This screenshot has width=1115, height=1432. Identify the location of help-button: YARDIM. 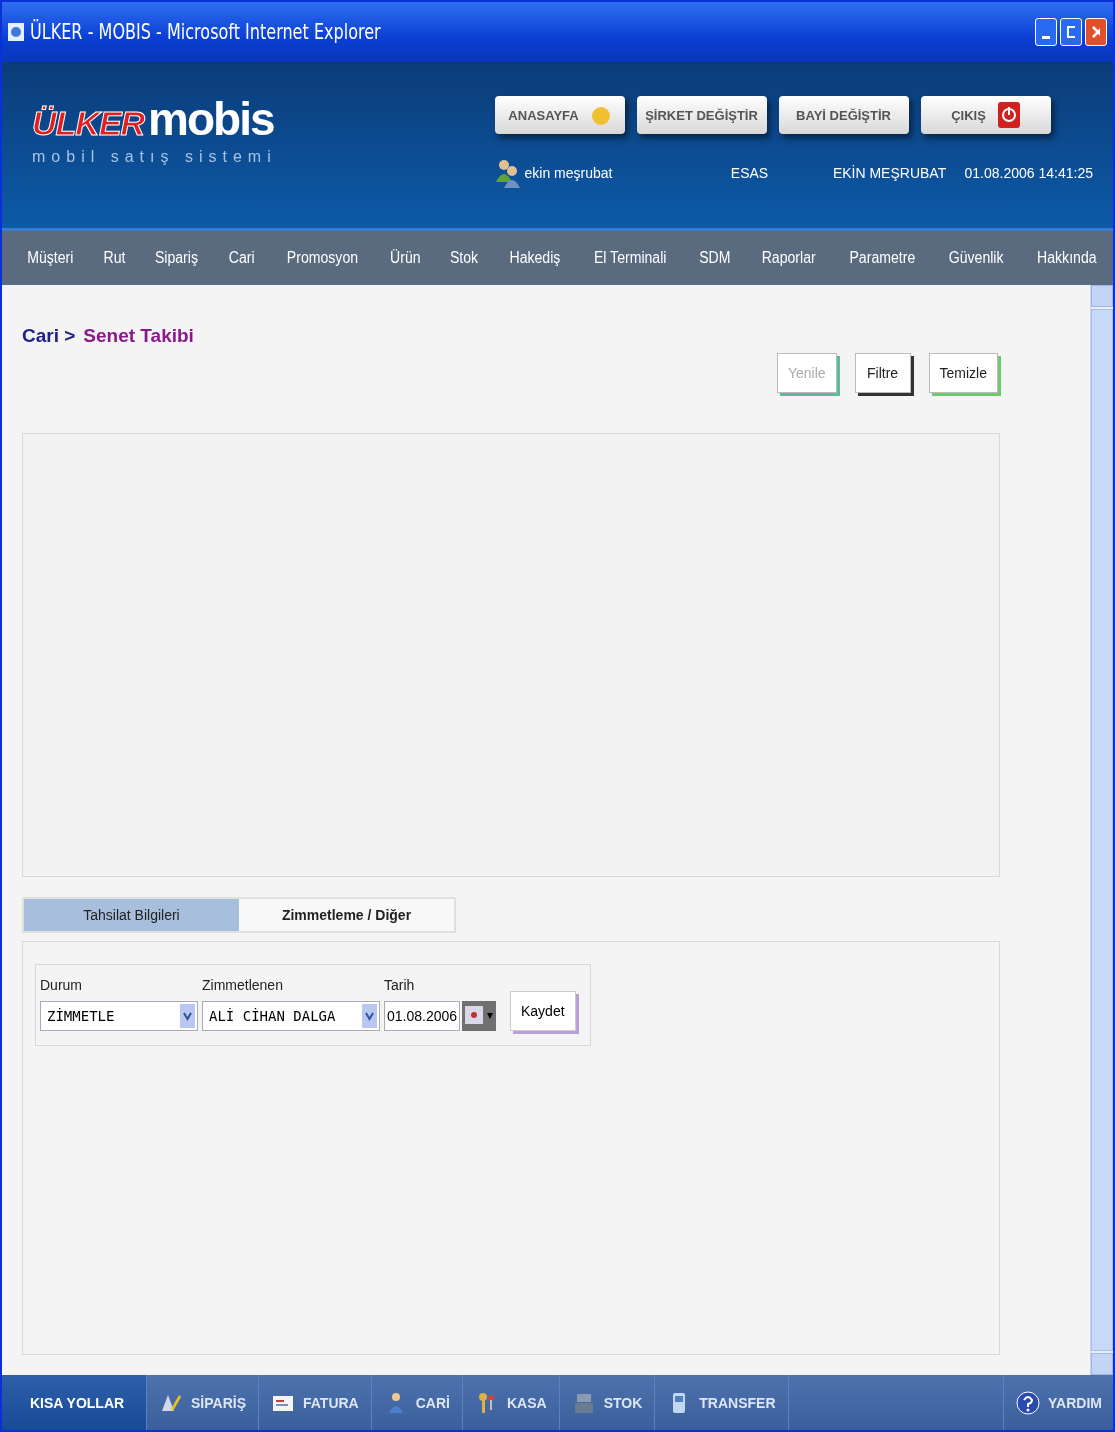
(1058, 1402).